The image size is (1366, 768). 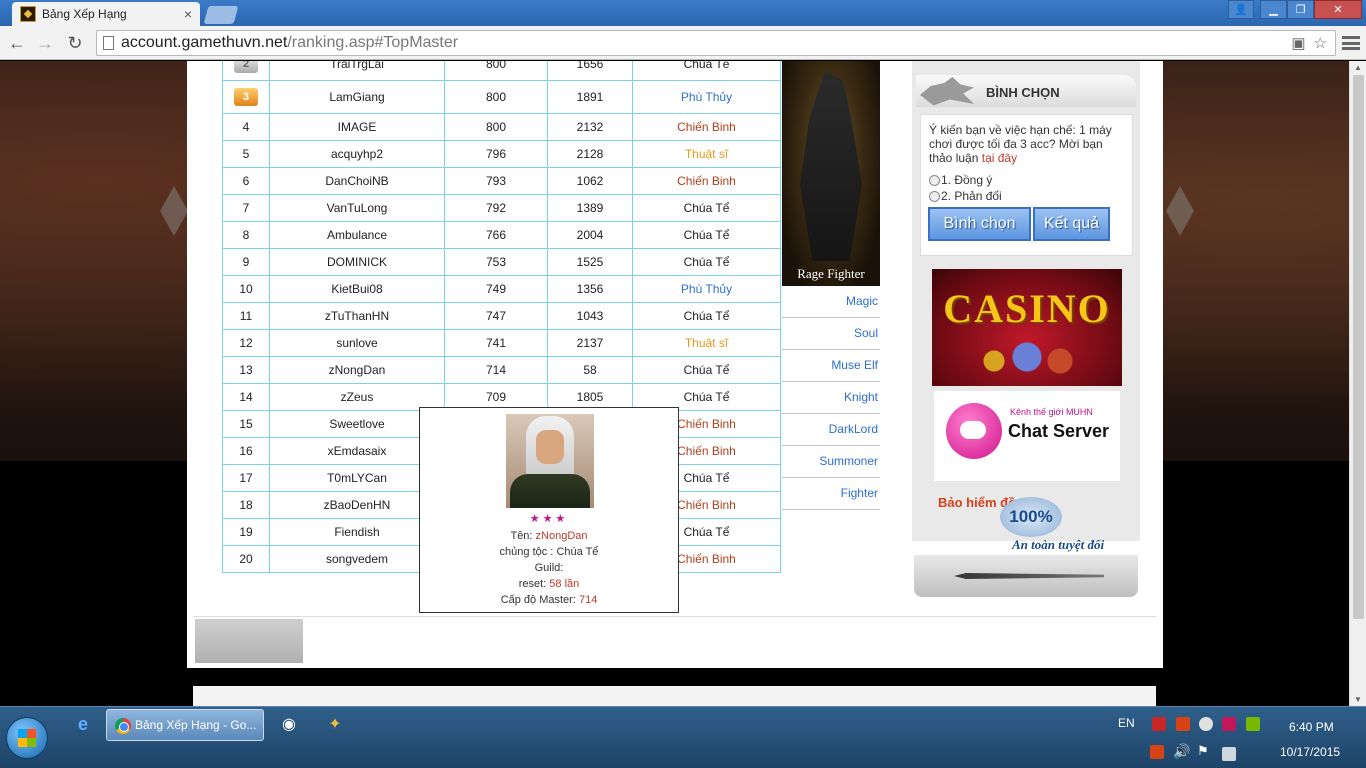 I want to click on tray-red-icon, so click(x=1159, y=724).